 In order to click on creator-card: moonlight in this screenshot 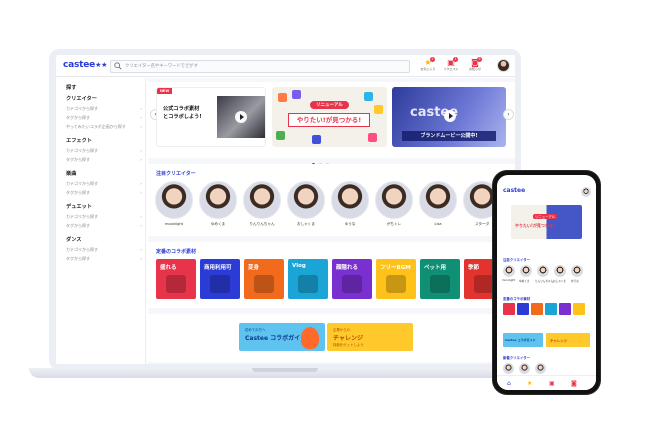, I will do `click(174, 203)`.